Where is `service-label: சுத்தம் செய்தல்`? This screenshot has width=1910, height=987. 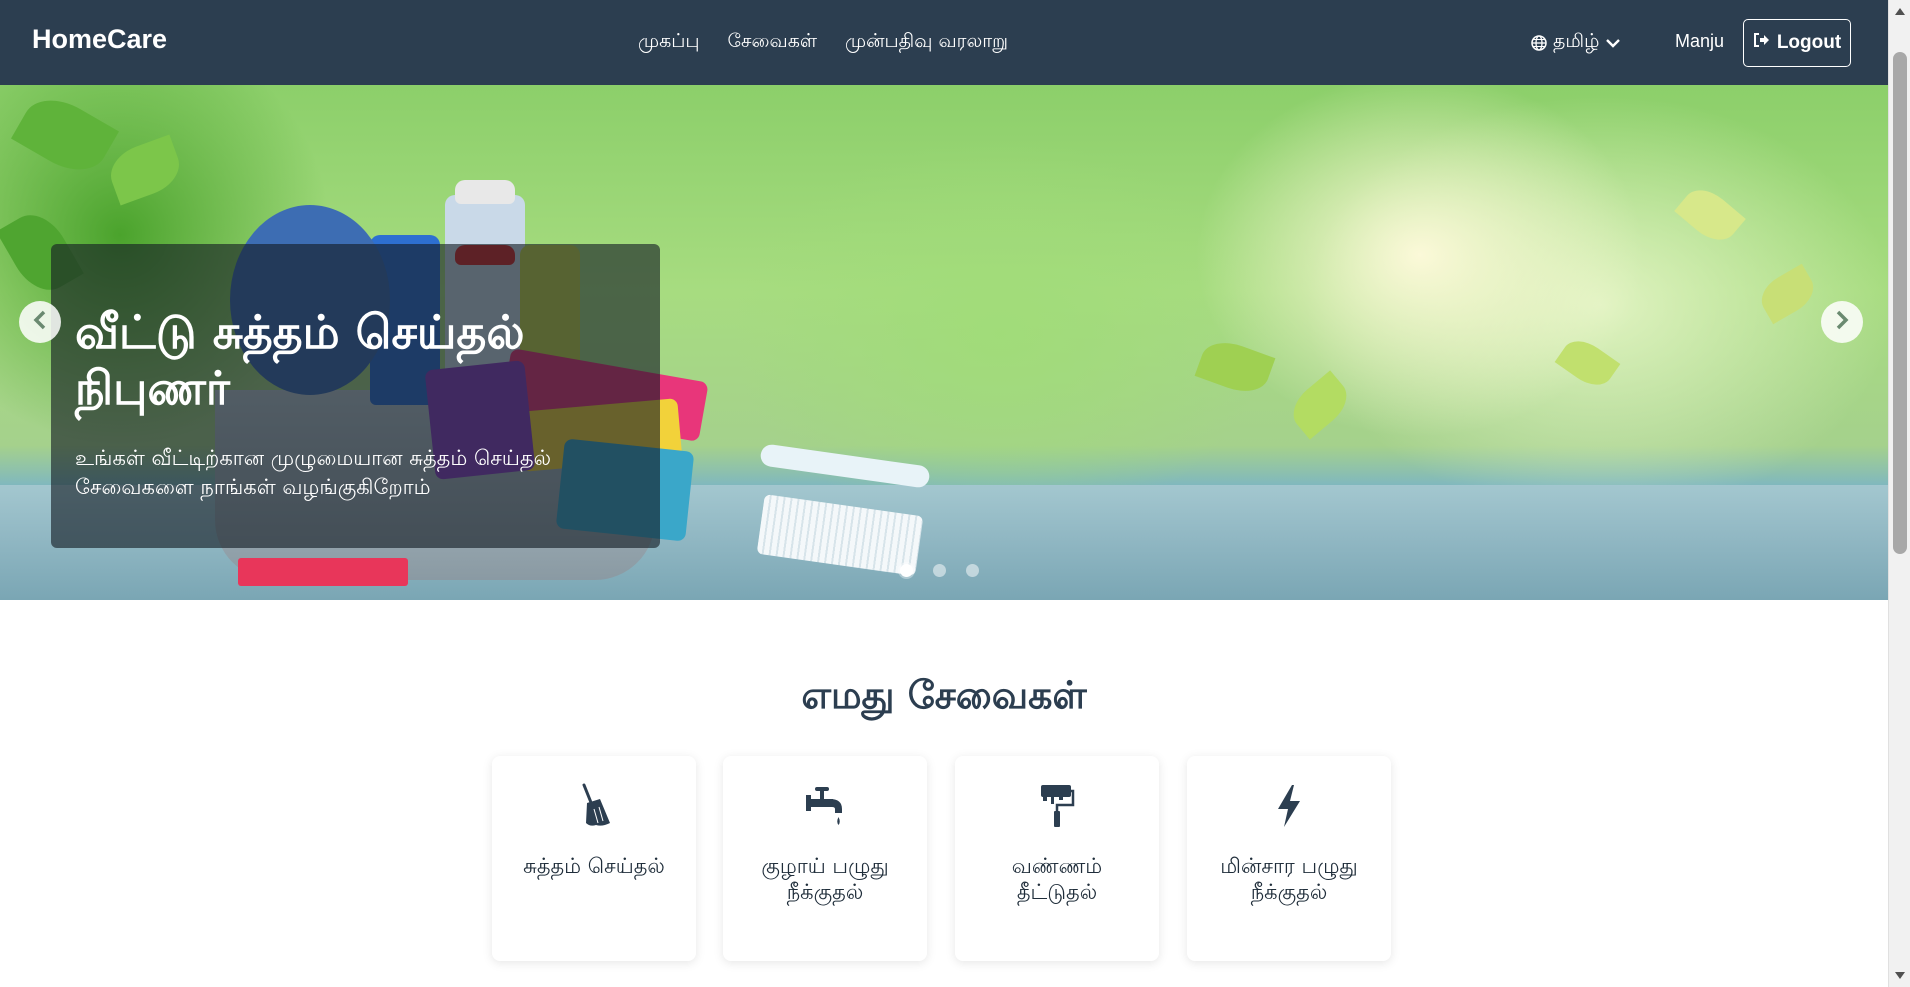
service-label: சுத்தம் செய்தல் is located at coordinates (594, 866).